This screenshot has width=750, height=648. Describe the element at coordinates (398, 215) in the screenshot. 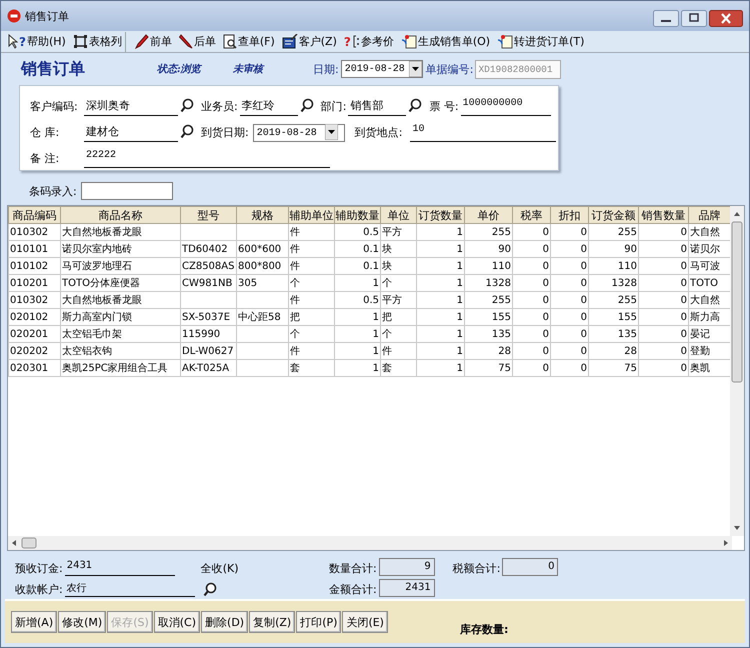

I see `column-header: 单位` at that location.